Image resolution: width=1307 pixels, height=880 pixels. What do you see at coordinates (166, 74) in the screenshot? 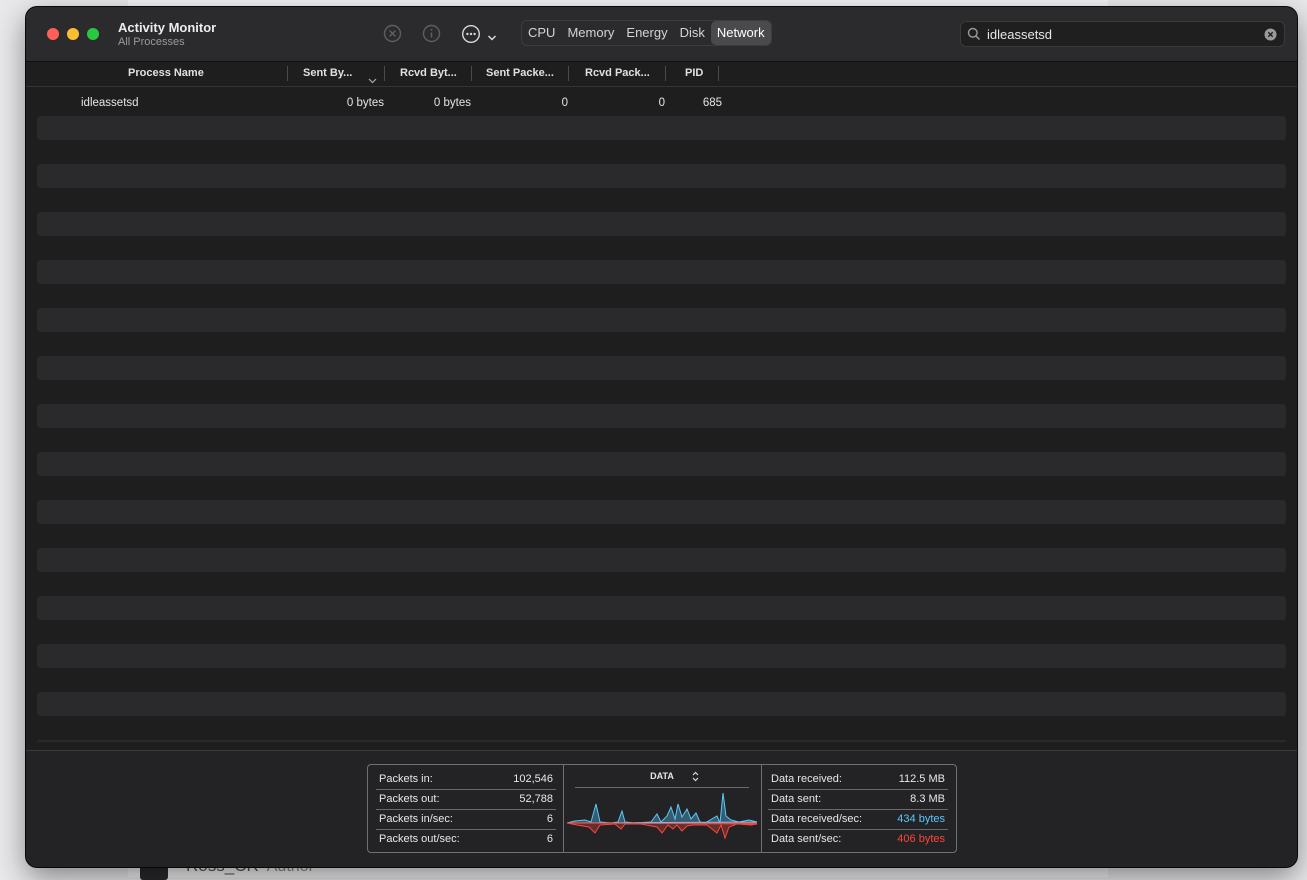
I see `column-process-name: Process Name` at bounding box center [166, 74].